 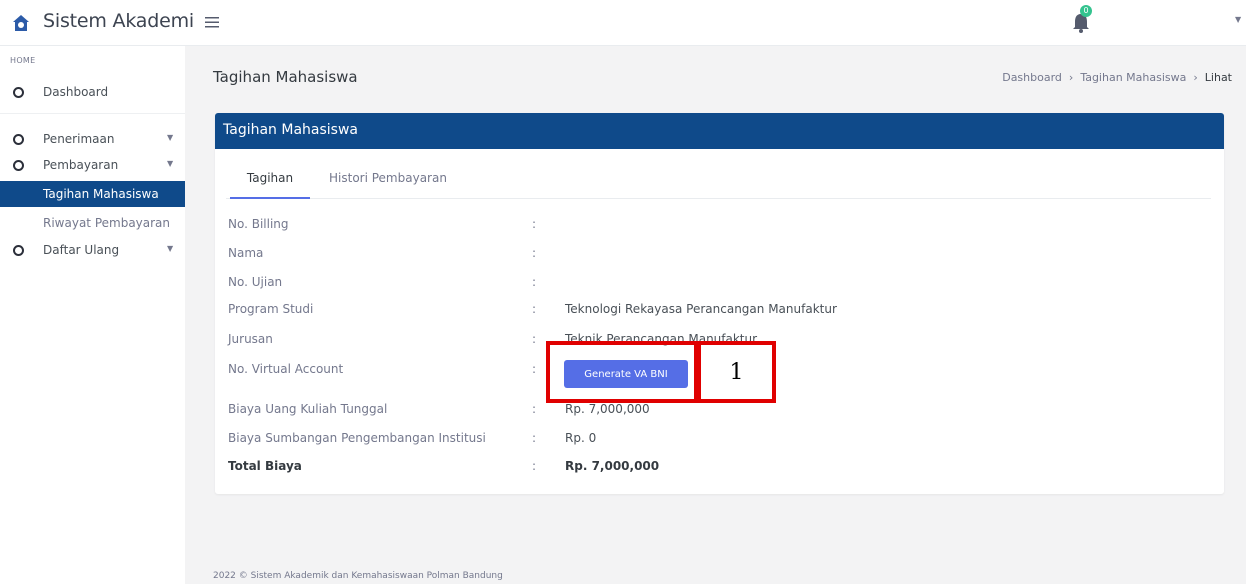 I want to click on field-value: Rp. 0, so click(x=581, y=438).